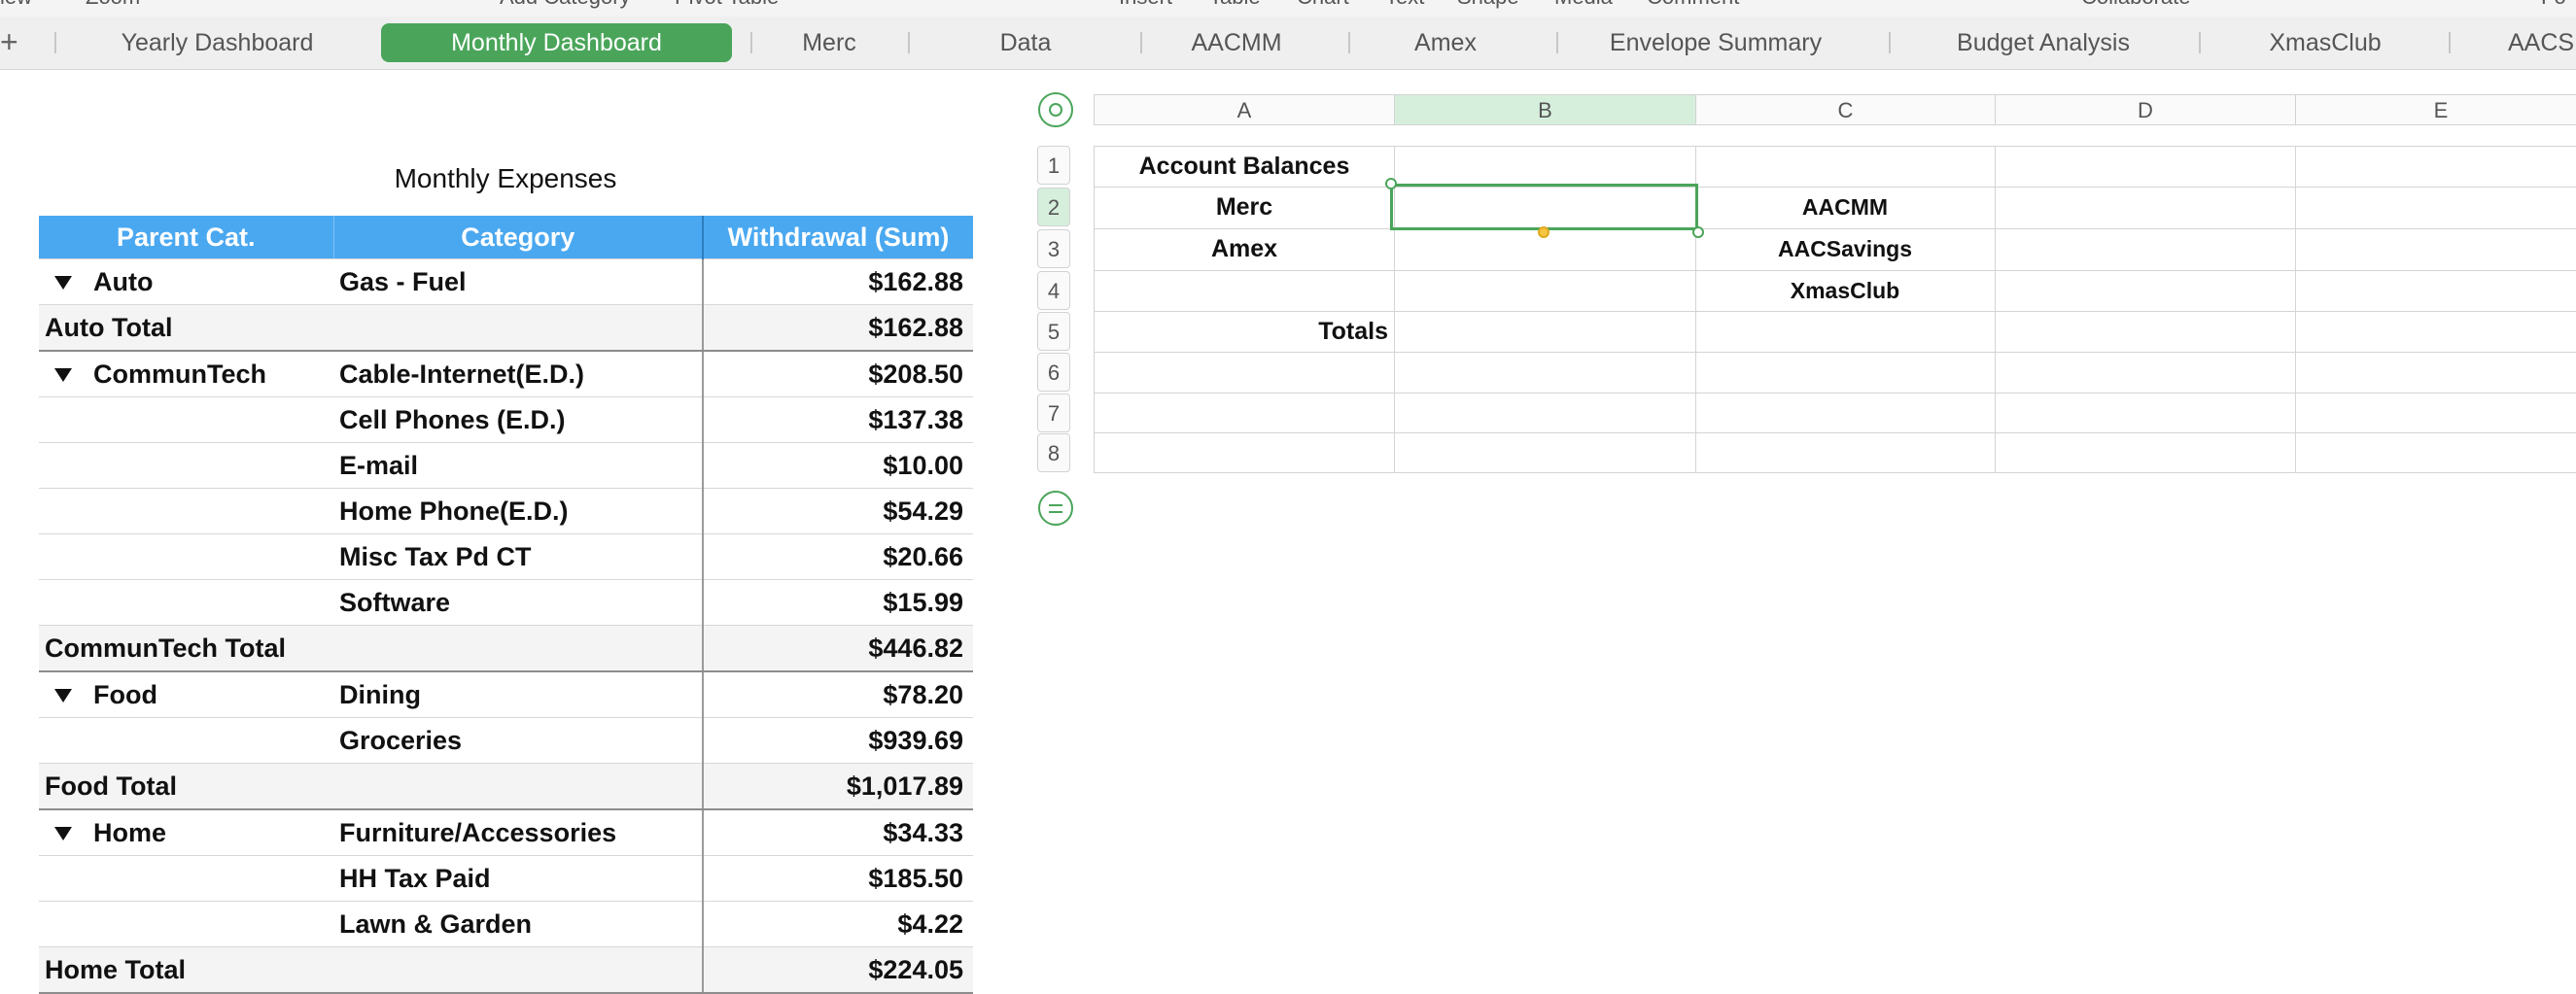 The width and height of the screenshot is (2576, 994). Describe the element at coordinates (2145, 167) in the screenshot. I see `cell-d1` at that location.